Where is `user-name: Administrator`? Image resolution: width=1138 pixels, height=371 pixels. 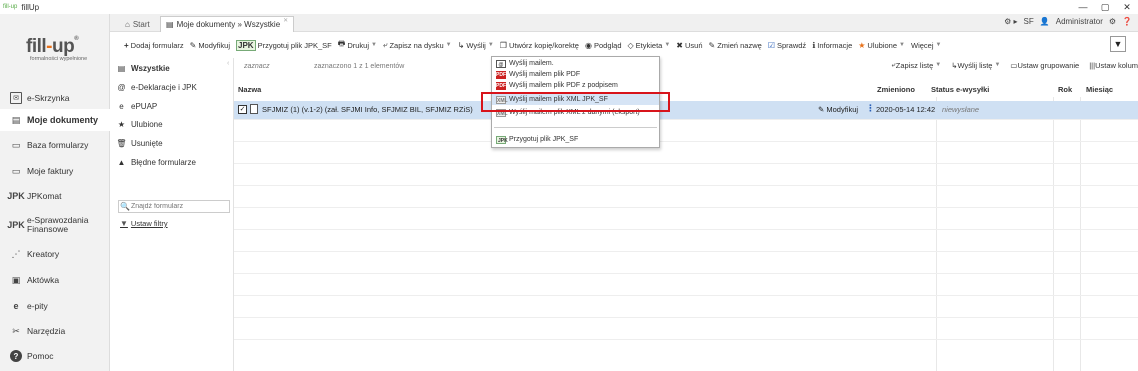 user-name: Administrator is located at coordinates (1079, 21).